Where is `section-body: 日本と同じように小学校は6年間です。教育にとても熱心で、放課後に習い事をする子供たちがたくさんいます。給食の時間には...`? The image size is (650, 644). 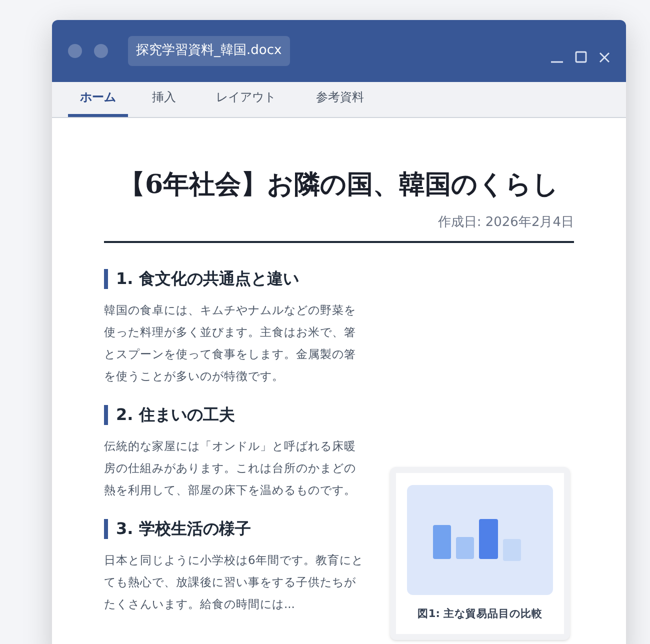 section-body: 日本と同じように小学校は6年間です。教育にとても熱心で、放課後に習い事をする子供たちがたくさんいます。給食の時間には... is located at coordinates (234, 582).